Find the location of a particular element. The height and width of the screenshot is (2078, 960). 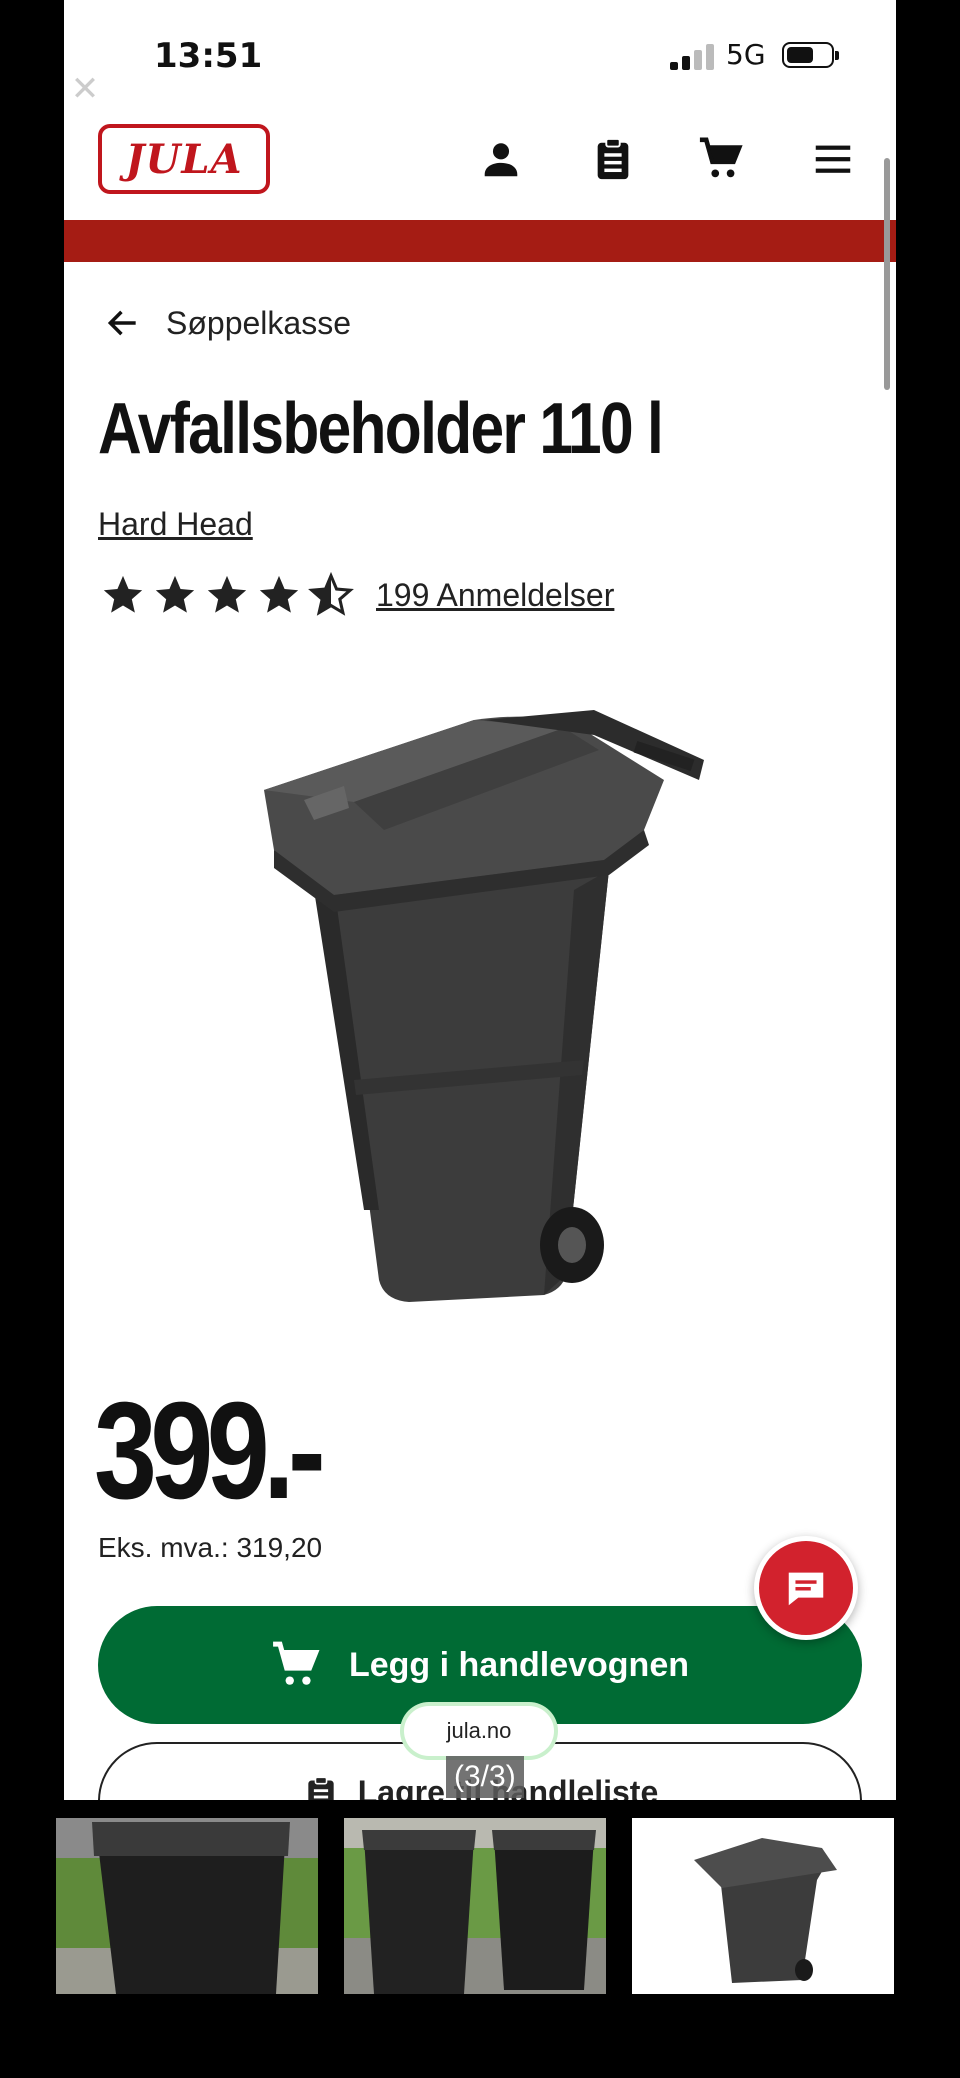

breadcrumb: Søppelkasse is located at coordinates (227, 323).